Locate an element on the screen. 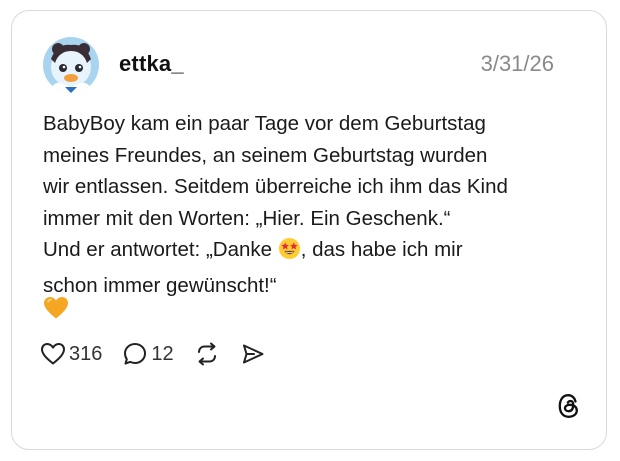  reply-icon is located at coordinates (135, 354).